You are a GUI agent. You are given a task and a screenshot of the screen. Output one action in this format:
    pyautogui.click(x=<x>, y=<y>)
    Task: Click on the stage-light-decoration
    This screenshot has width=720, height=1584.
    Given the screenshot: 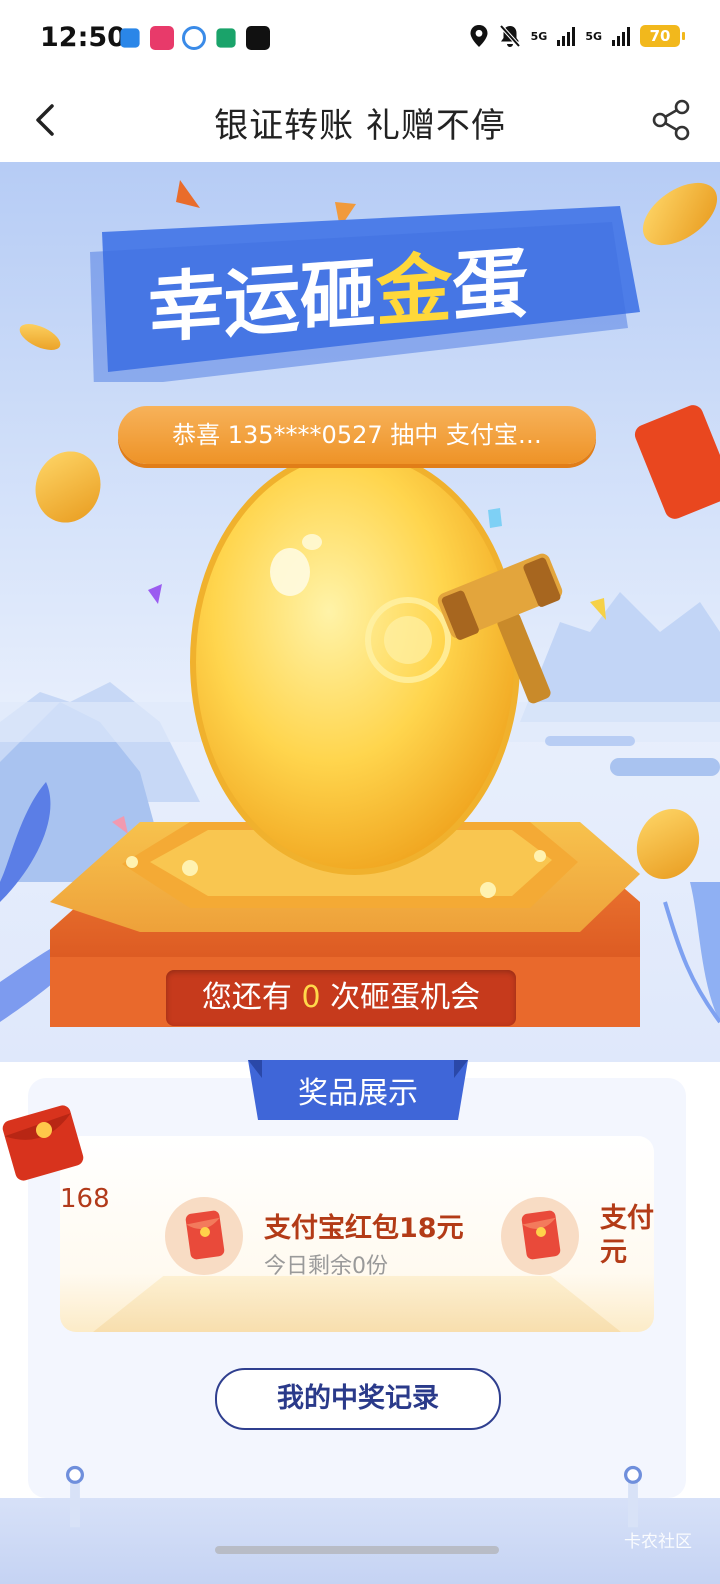 What is the action you would take?
    pyautogui.click(x=357, y=1304)
    